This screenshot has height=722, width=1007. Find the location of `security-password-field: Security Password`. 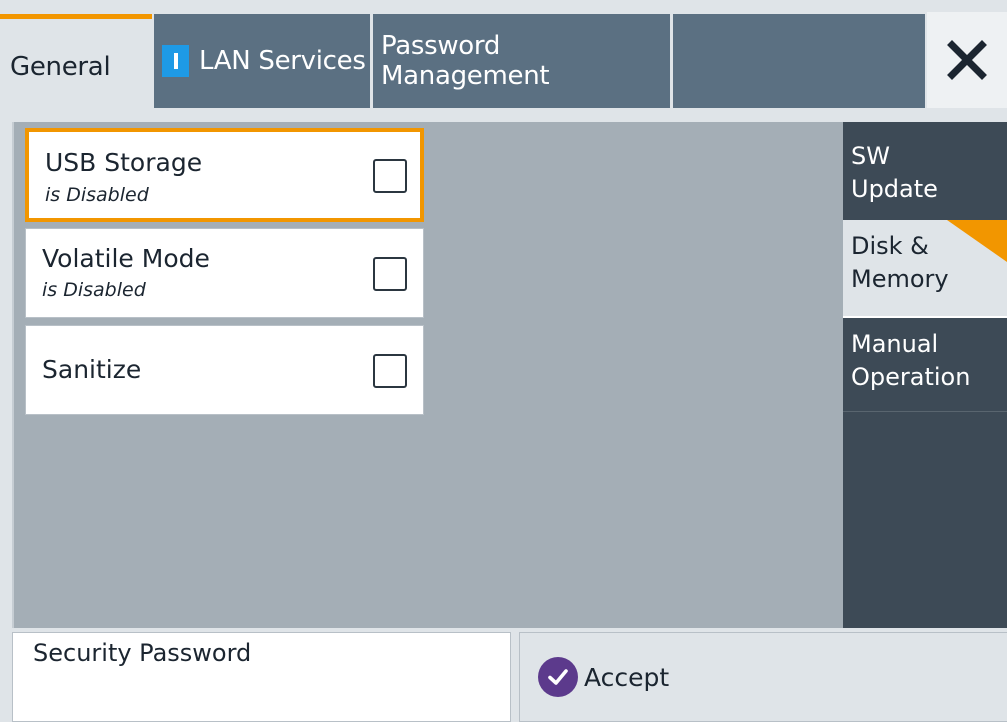

security-password-field: Security Password is located at coordinates (261, 677).